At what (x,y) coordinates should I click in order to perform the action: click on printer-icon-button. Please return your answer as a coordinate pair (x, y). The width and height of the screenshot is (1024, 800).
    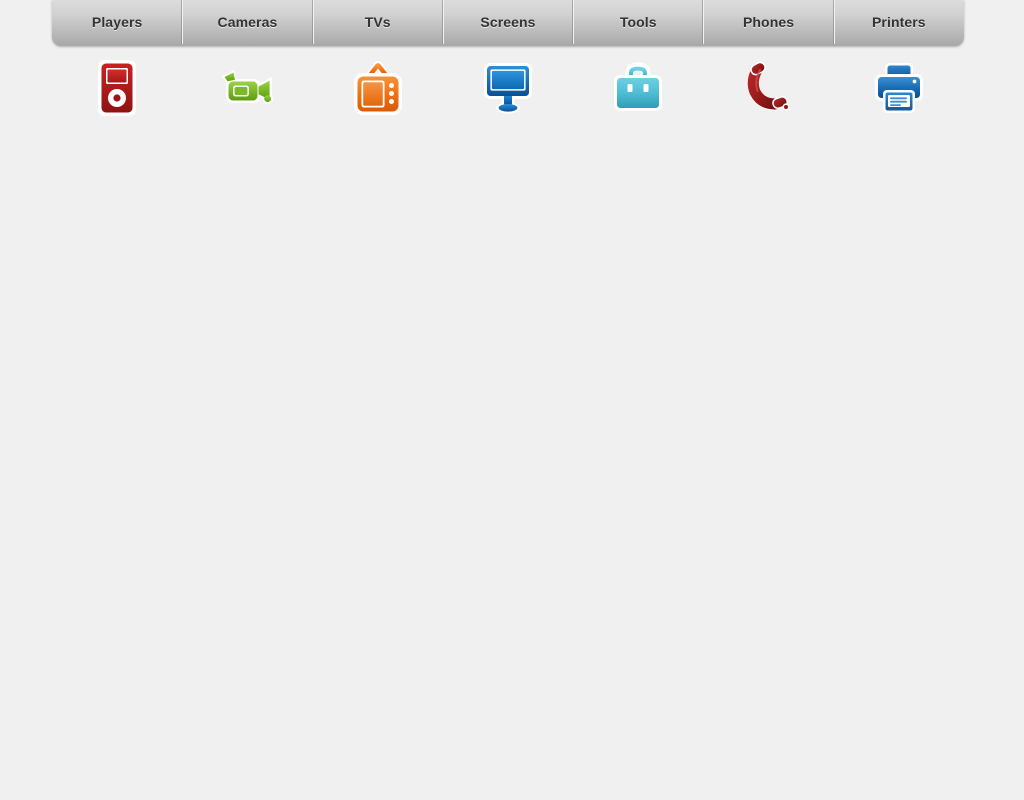
    Looking at the image, I should click on (899, 88).